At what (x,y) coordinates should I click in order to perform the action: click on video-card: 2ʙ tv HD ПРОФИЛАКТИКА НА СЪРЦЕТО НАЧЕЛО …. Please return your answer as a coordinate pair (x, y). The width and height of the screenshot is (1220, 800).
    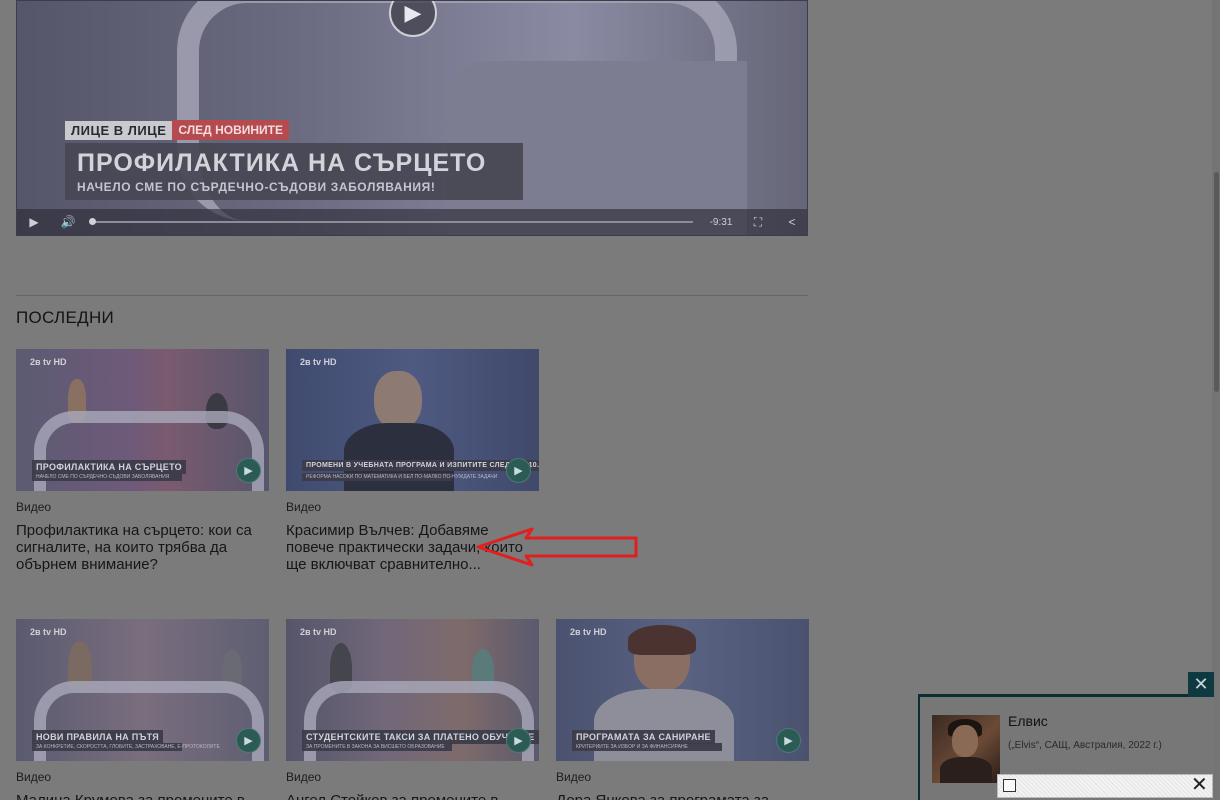
    Looking at the image, I should click on (142, 461).